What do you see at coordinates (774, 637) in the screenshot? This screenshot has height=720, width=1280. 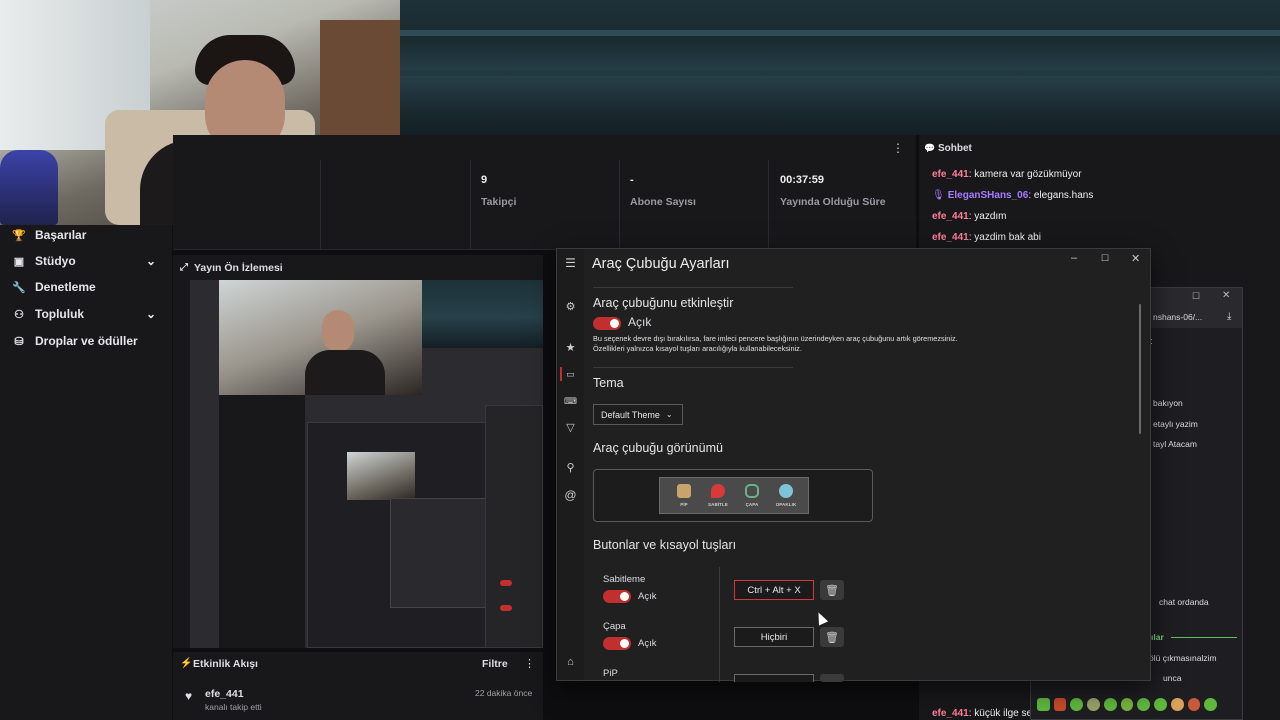 I see `anchor-hotkey-field: Hiçbiri` at bounding box center [774, 637].